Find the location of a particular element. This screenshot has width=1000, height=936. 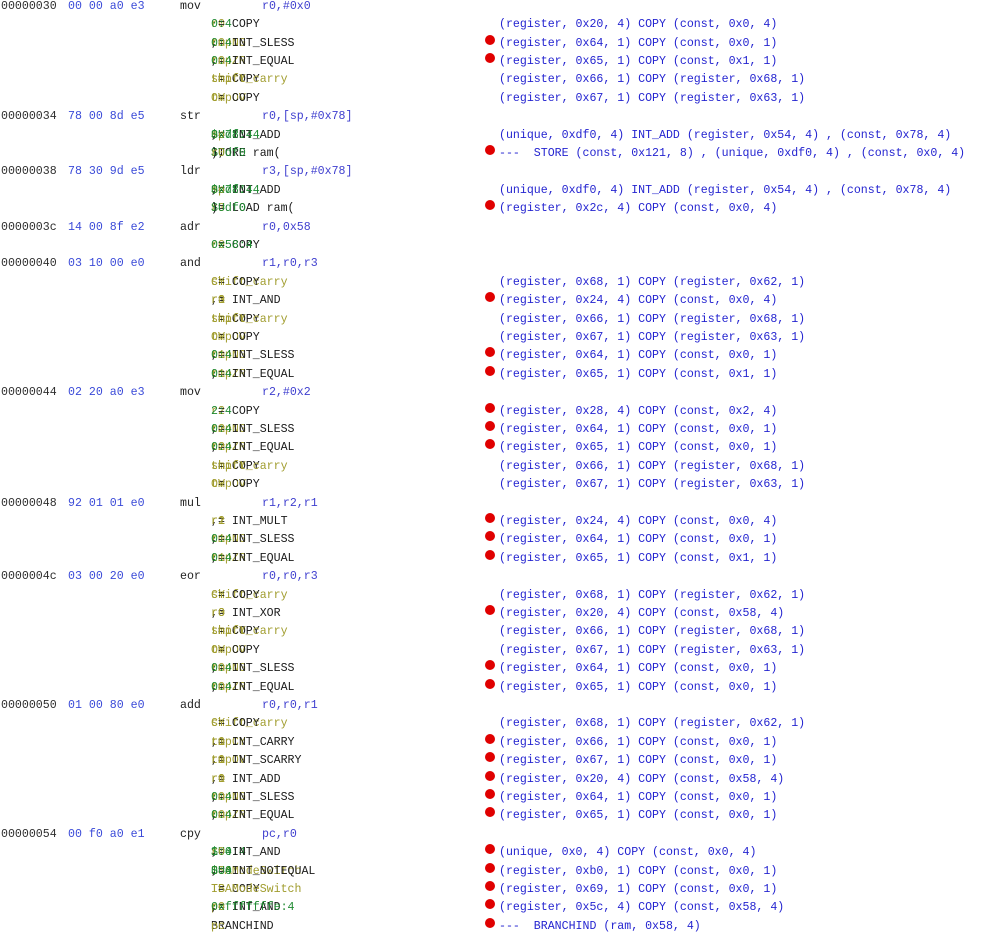

instruction-row: 0000003c 14 00 8f e2 adr r0,0x58 is located at coordinates (500, 228).